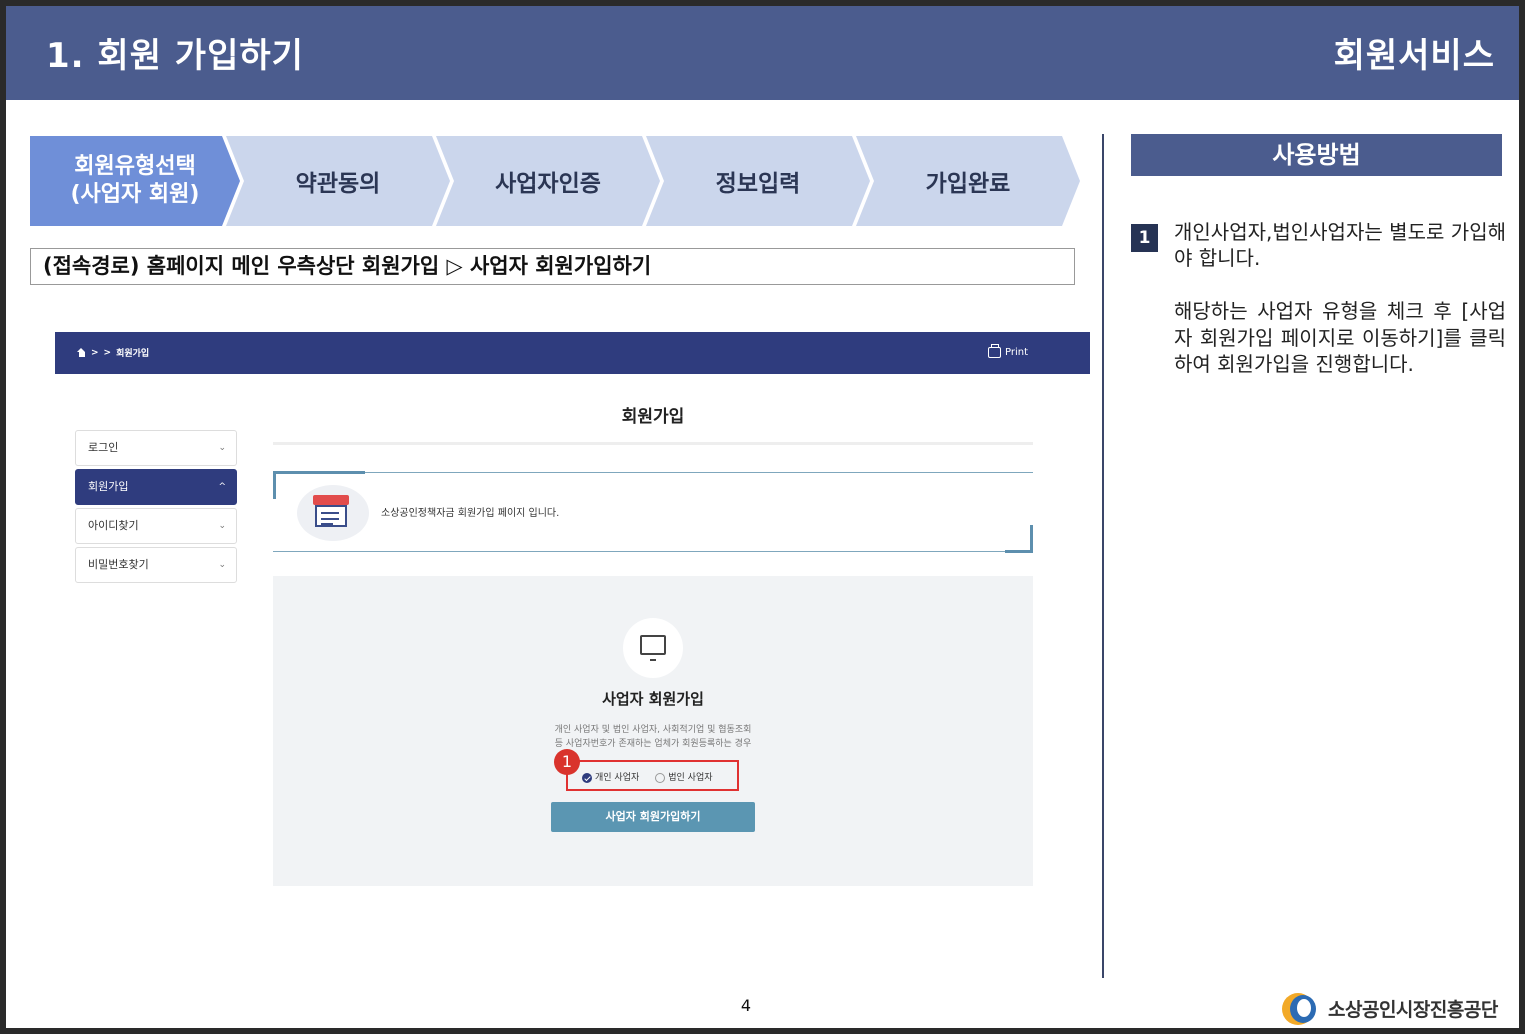 Image resolution: width=1525 pixels, height=1034 pixels. What do you see at coordinates (567, 762) in the screenshot?
I see `annotation-marker: 1` at bounding box center [567, 762].